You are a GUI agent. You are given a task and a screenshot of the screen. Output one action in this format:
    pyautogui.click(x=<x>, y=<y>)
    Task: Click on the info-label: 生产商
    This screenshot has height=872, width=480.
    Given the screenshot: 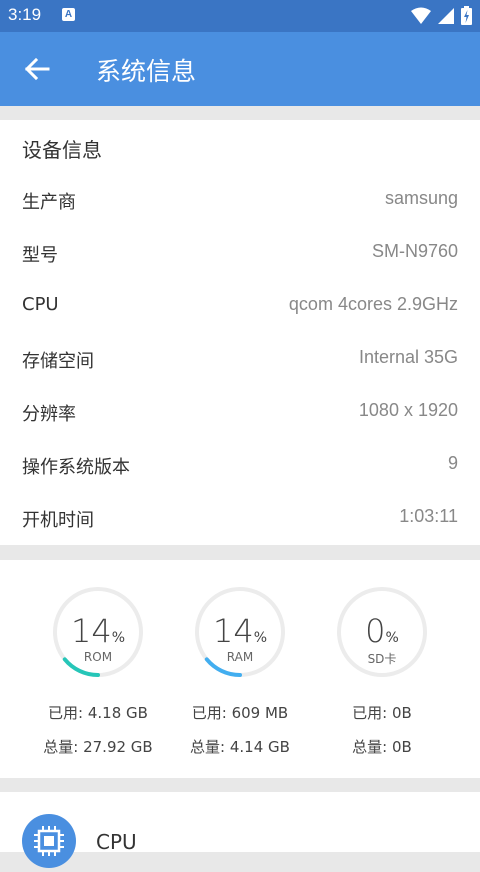 What is the action you would take?
    pyautogui.click(x=49, y=202)
    